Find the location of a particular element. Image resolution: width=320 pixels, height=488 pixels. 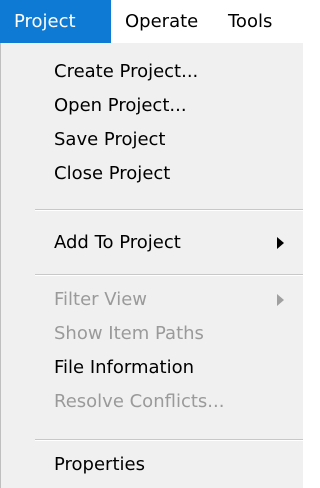

menu-item-label: Close Project is located at coordinates (112, 173).